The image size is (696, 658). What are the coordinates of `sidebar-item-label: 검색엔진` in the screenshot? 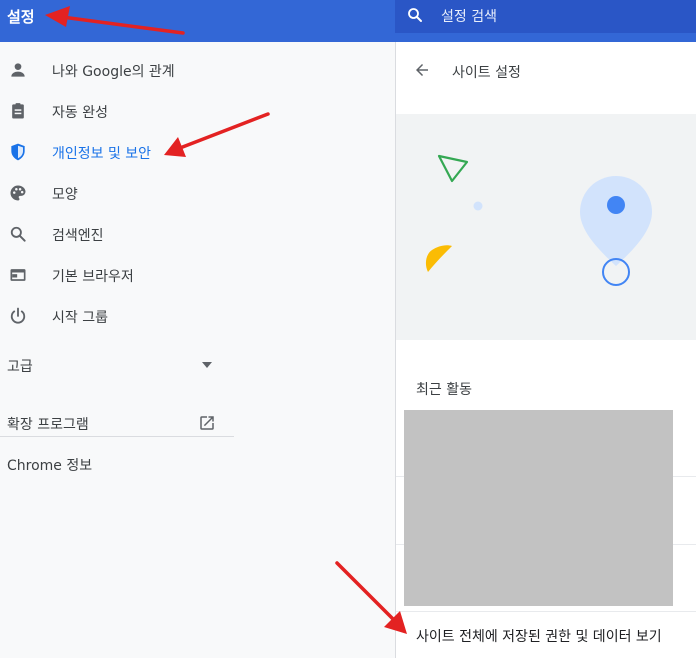 It's located at (78, 236).